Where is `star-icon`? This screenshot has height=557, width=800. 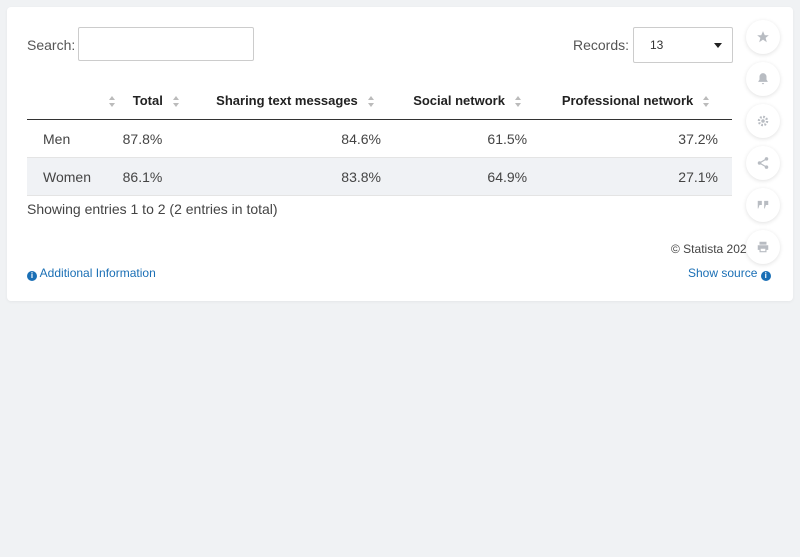 star-icon is located at coordinates (763, 37).